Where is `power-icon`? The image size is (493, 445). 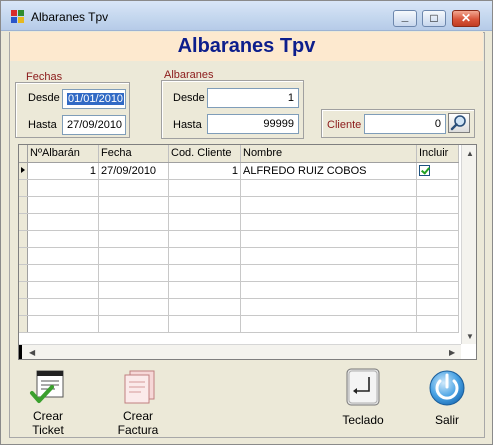
power-icon is located at coordinates (447, 387).